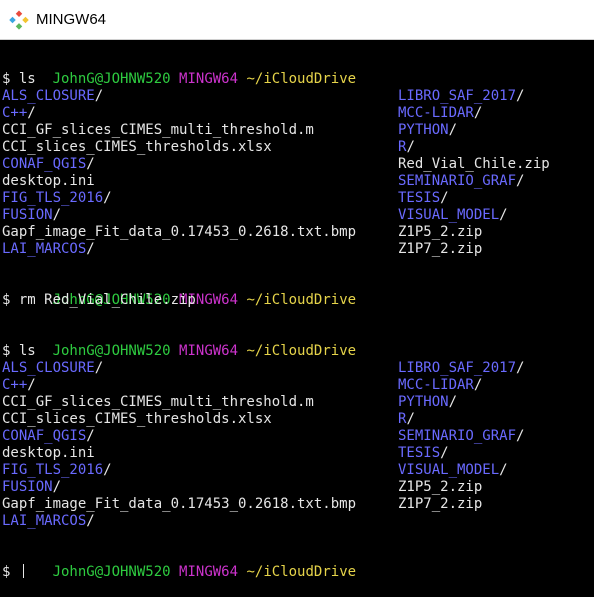  I want to click on file-entry: CCI_slices_CIMES_thresholds.xlsx, so click(137, 419).